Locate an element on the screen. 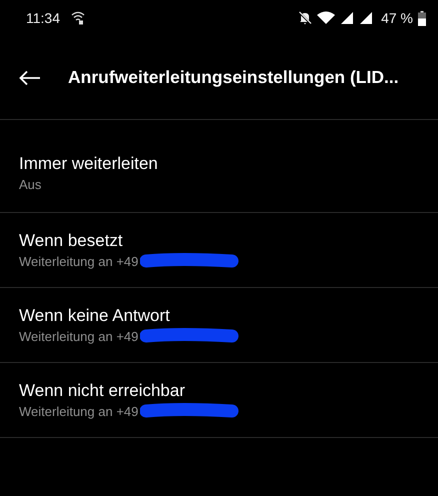  setting-summary: Aus is located at coordinates (30, 184).